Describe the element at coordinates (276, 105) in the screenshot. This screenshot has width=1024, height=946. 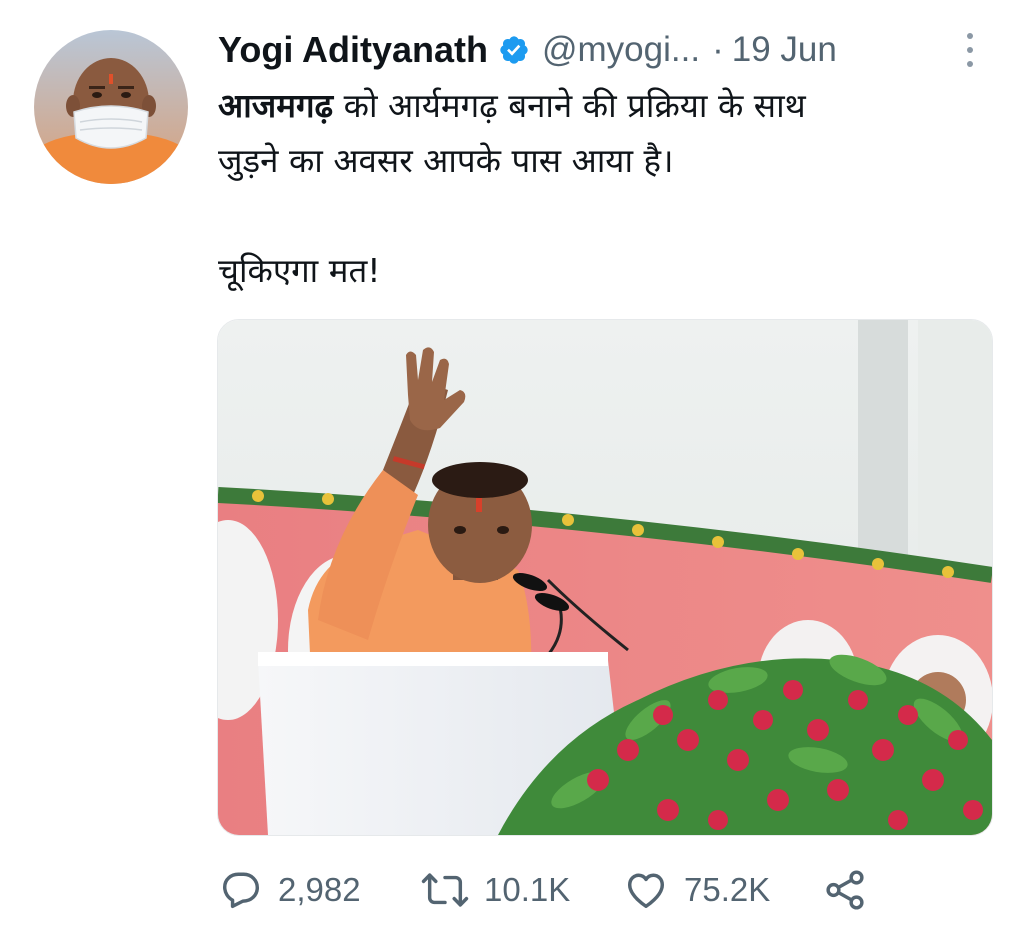
I see `place-name-bold: आजमगढ़` at that location.